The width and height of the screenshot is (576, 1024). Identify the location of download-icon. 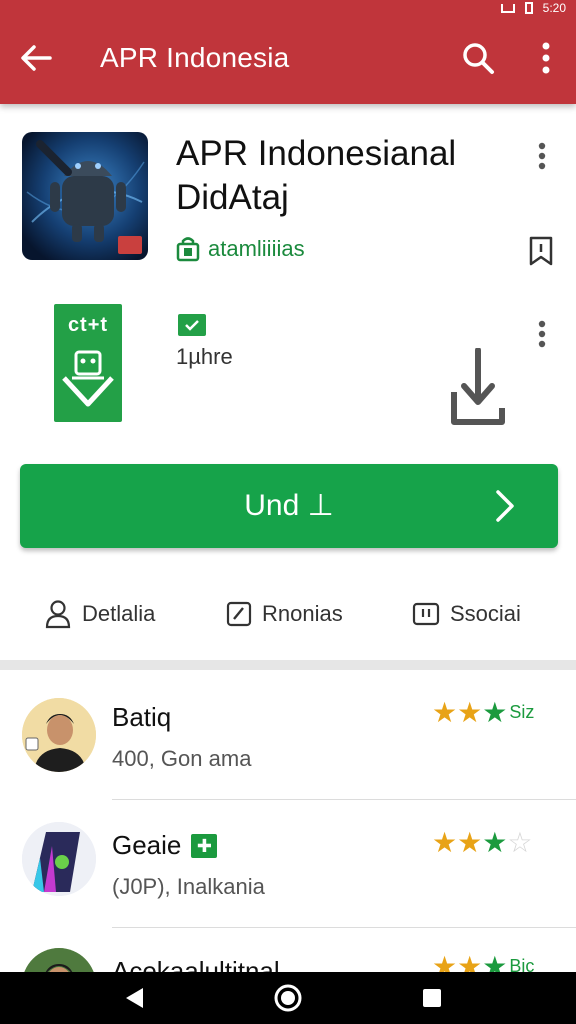
(478, 387).